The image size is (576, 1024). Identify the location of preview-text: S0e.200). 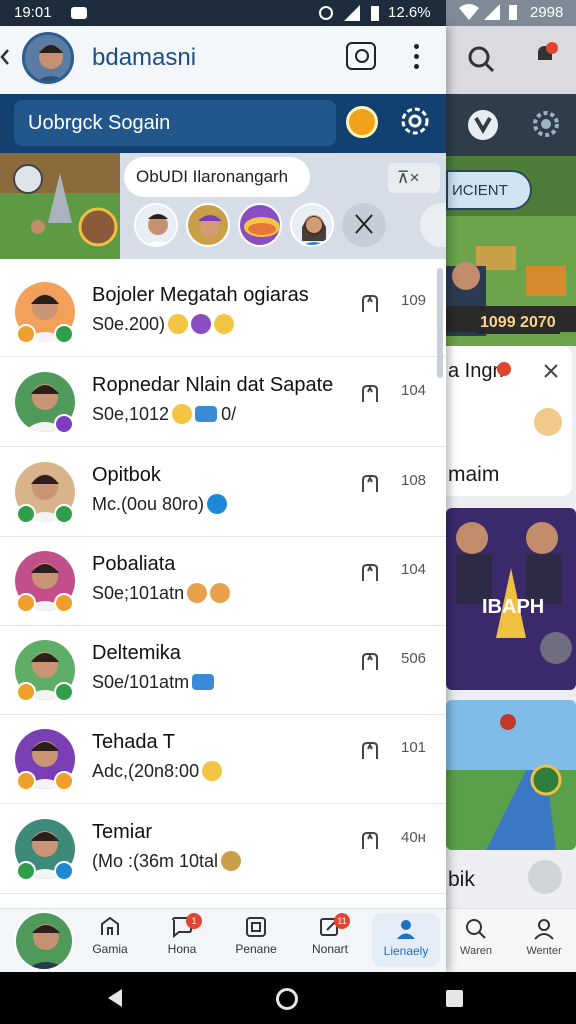
(129, 324).